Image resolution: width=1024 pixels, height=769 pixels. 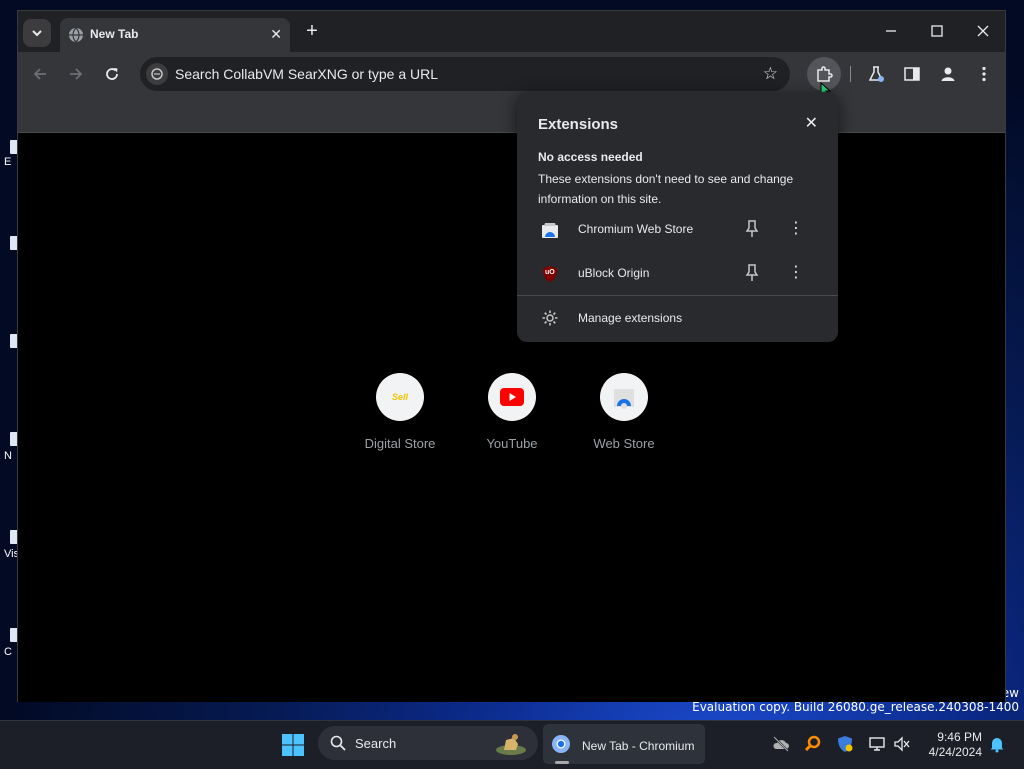 I want to click on chromium-icon, so click(x=561, y=744).